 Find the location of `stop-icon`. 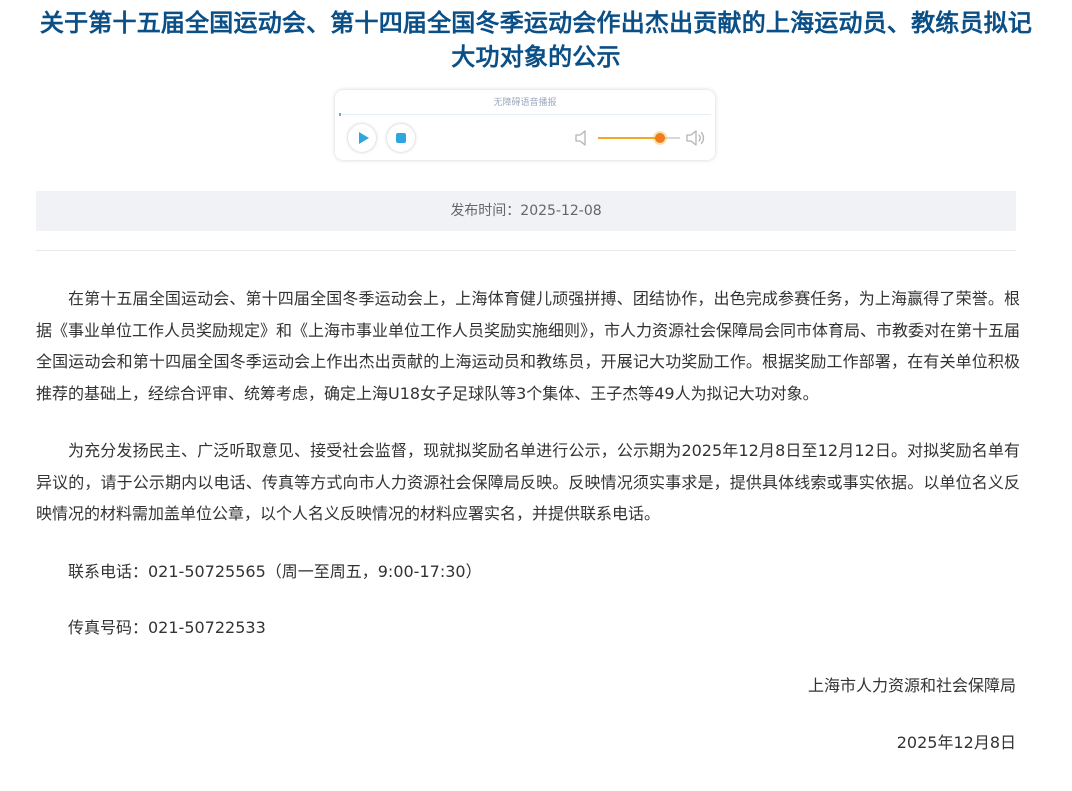

stop-icon is located at coordinates (401, 138).